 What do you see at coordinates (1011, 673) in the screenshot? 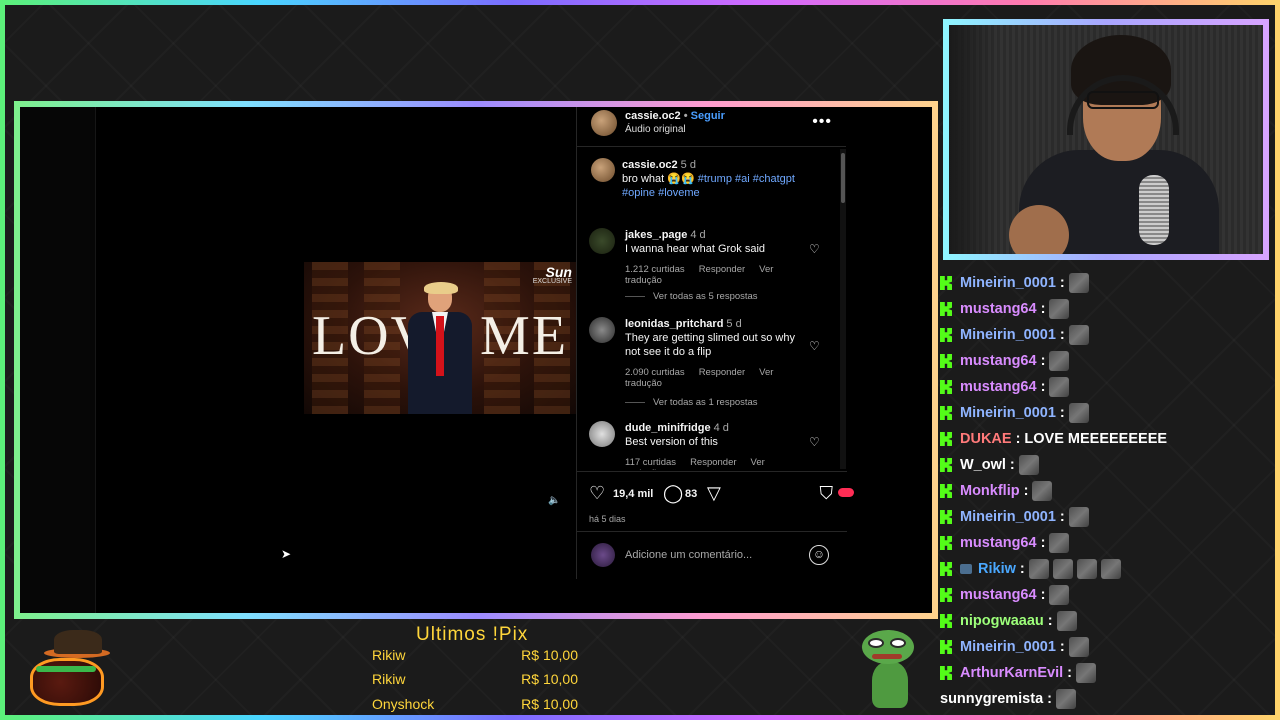
I see `chat-username: ArthurKarnEvil` at bounding box center [1011, 673].